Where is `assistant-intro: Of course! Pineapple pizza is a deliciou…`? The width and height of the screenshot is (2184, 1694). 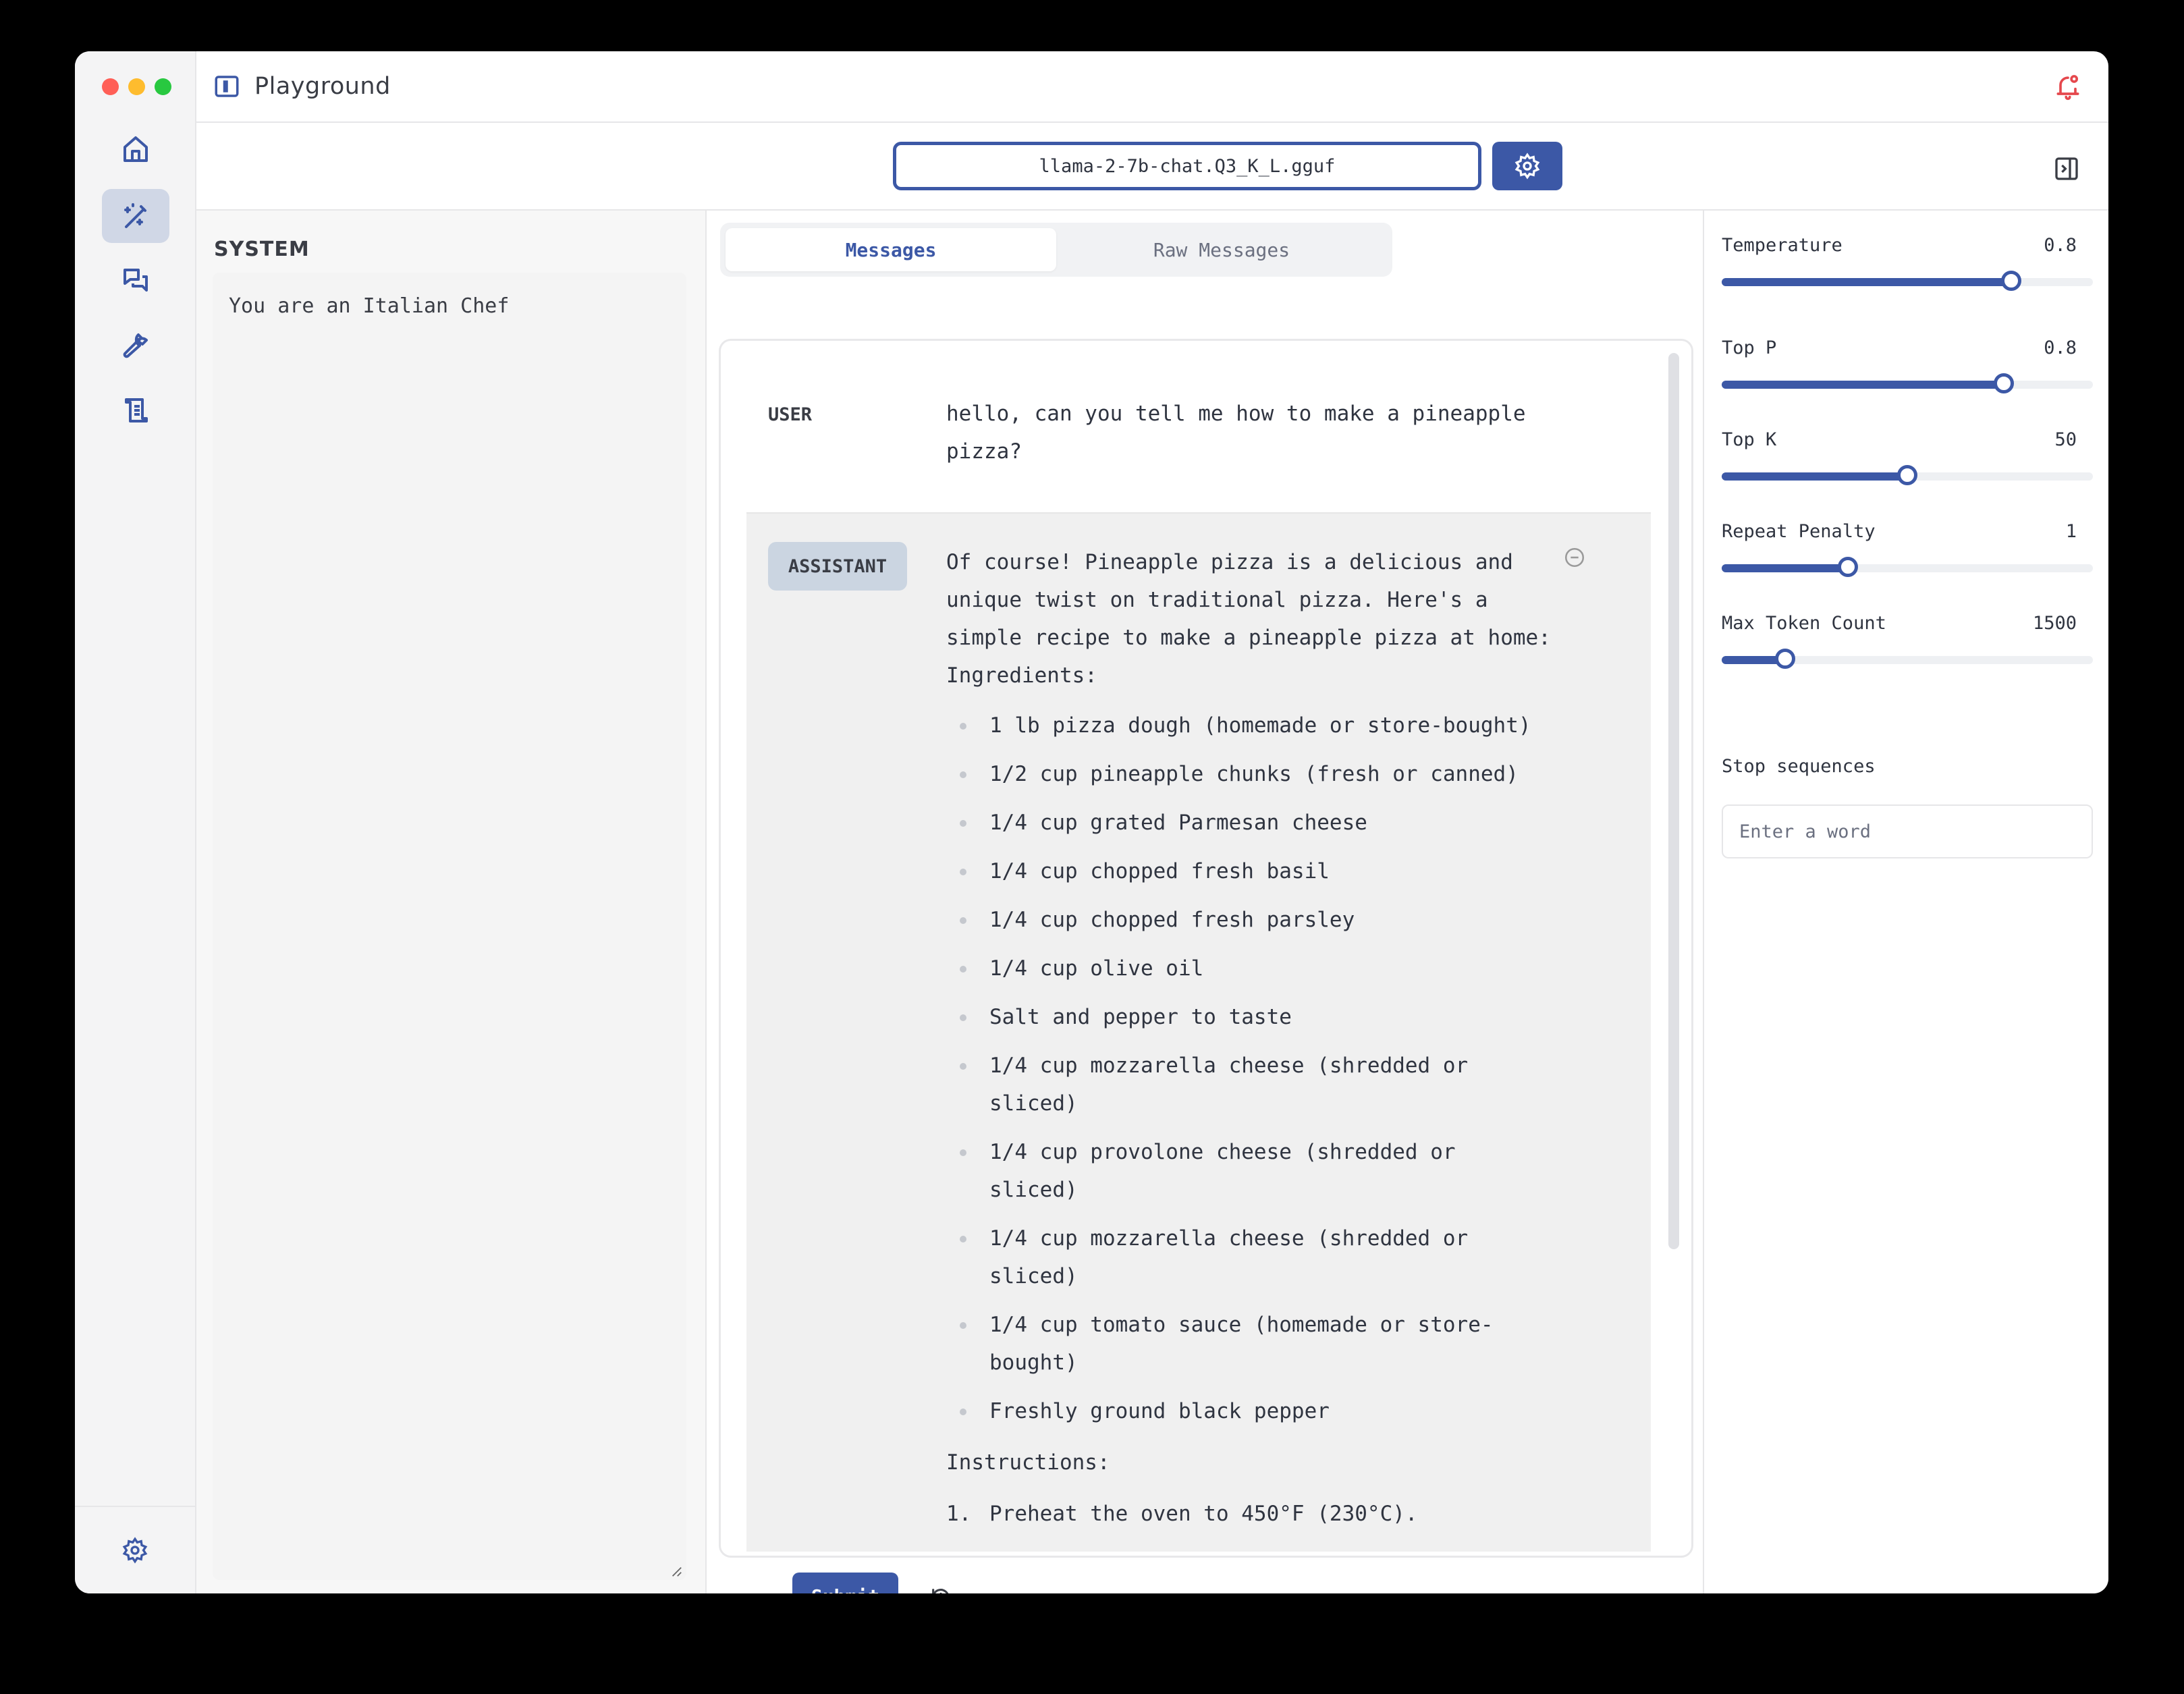
assistant-intro: Of course! Pineapple pizza is a deliciou… is located at coordinates (1248, 600).